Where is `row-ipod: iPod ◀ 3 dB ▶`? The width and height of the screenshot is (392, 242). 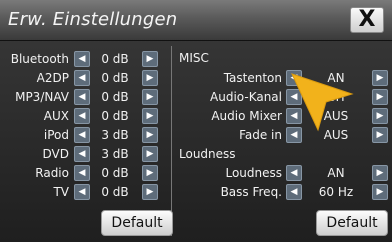
row-ipod: iPod ◀ 3 dB ▶ is located at coordinates (86, 135).